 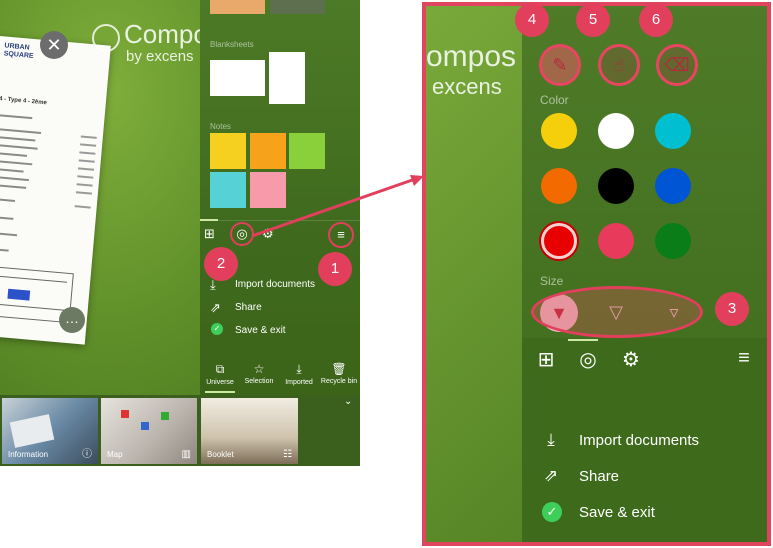 What do you see at coordinates (673, 241) in the screenshot?
I see `color-green` at bounding box center [673, 241].